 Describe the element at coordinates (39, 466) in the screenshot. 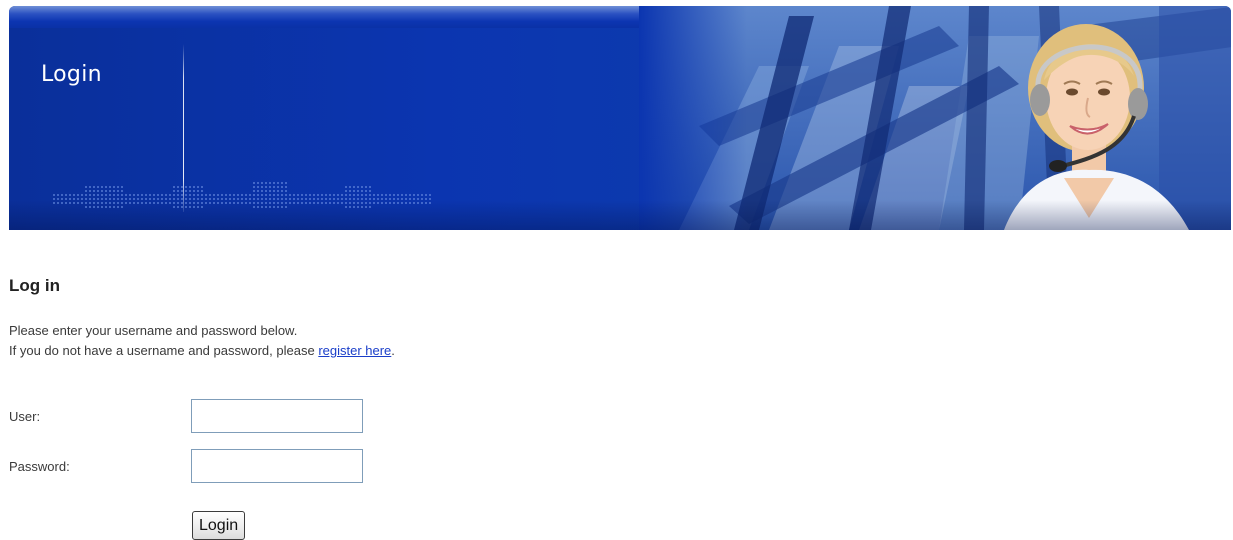

I see `password-label: Password:` at that location.